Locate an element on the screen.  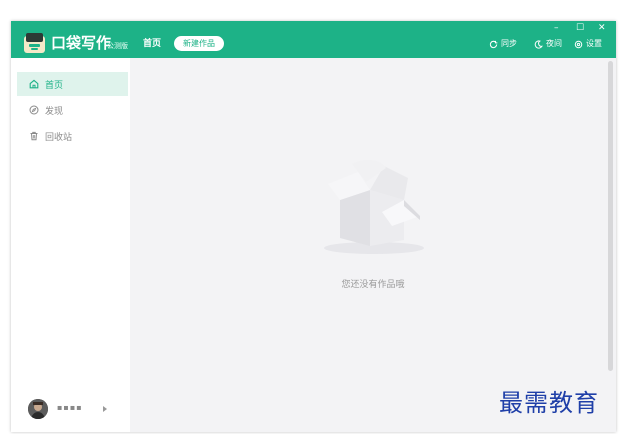
night-mode-button: 夜间 is located at coordinates (548, 44).